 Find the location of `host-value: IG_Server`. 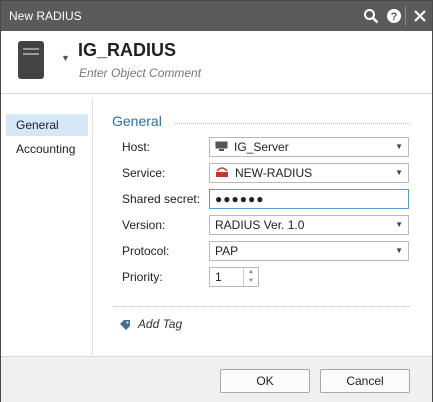

host-value: IG_Server is located at coordinates (261, 147).